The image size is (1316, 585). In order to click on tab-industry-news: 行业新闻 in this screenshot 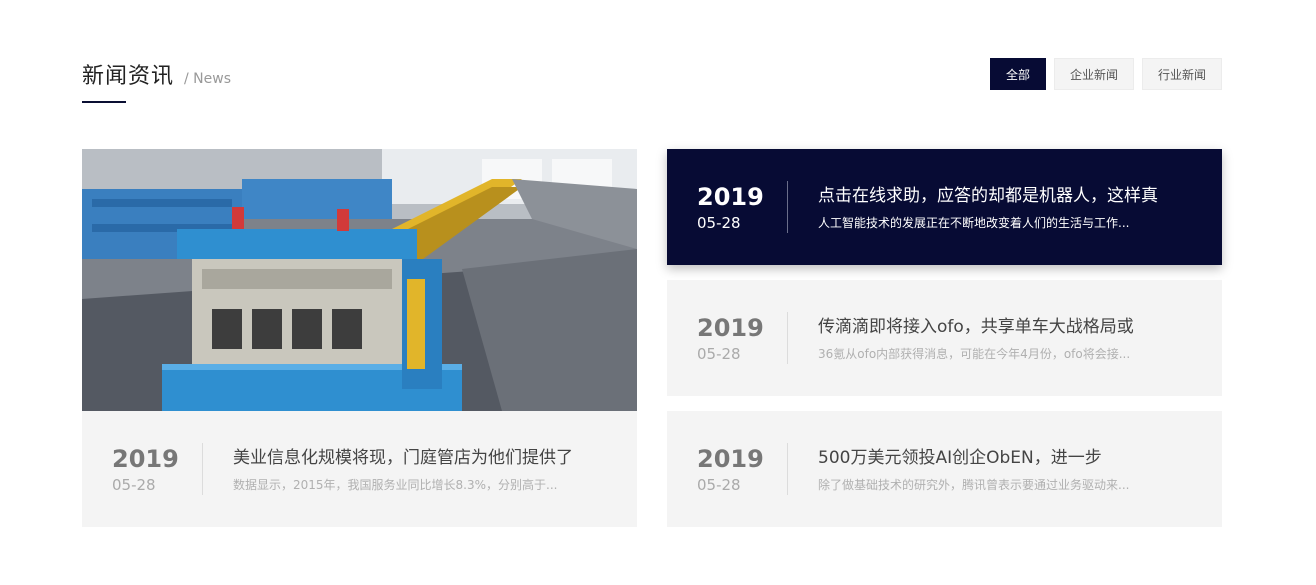, I will do `click(1181, 74)`.